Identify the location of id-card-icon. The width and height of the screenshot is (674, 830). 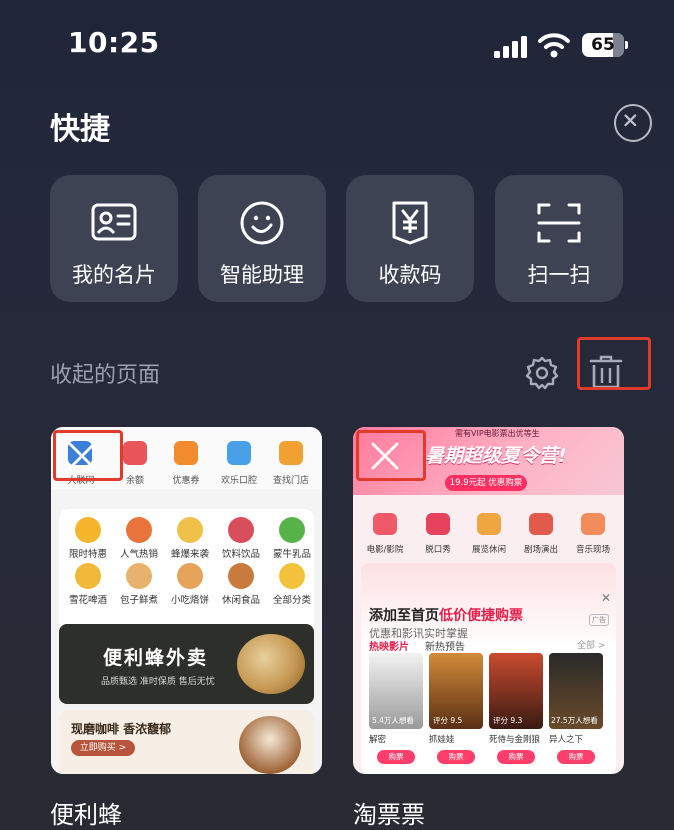
(114, 222).